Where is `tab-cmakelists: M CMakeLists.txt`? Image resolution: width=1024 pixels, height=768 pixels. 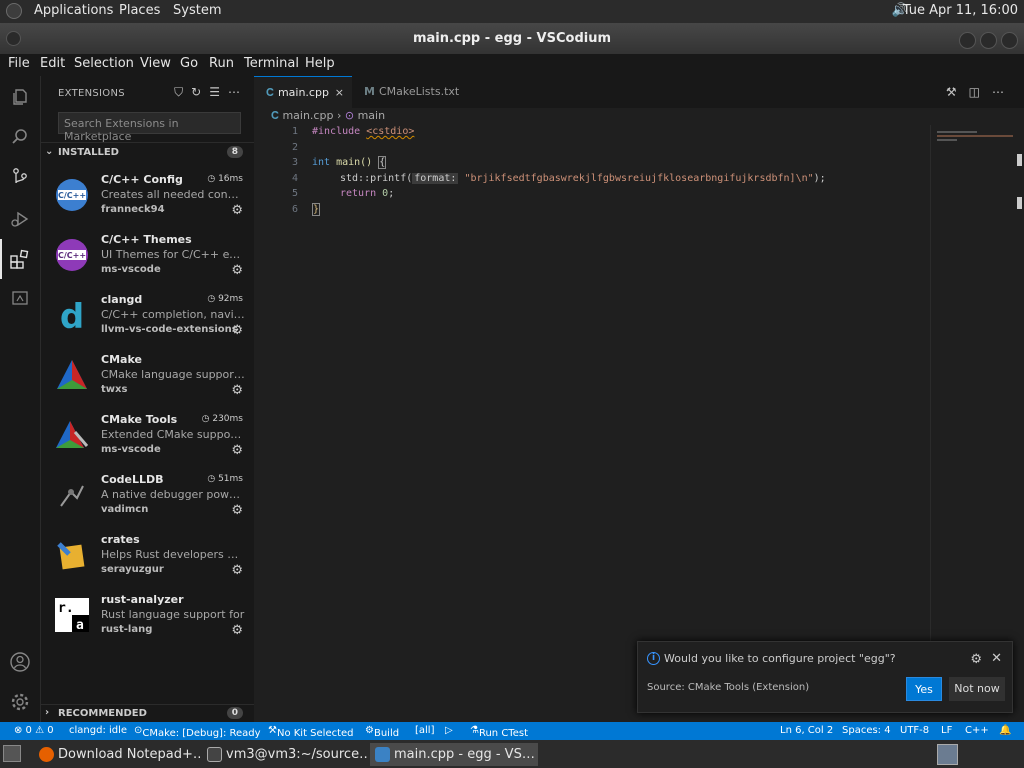 tab-cmakelists: M CMakeLists.txt is located at coordinates (409, 92).